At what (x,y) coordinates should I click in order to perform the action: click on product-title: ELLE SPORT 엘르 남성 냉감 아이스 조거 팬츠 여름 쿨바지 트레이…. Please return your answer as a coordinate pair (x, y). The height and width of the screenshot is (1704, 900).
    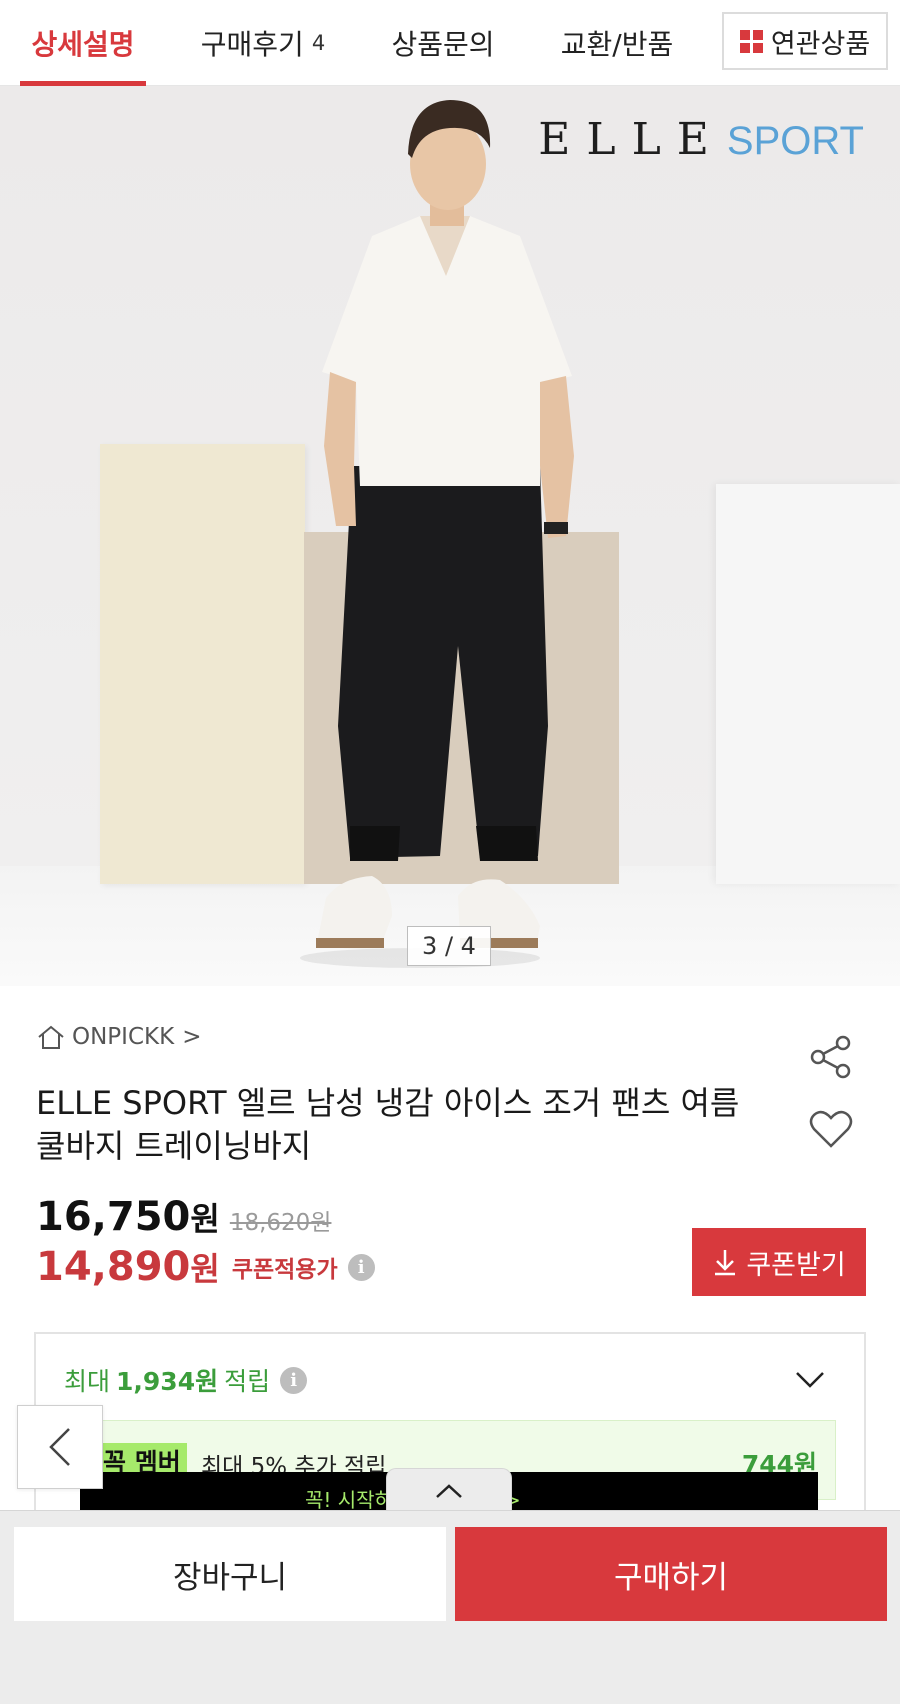
    Looking at the image, I should click on (388, 1124).